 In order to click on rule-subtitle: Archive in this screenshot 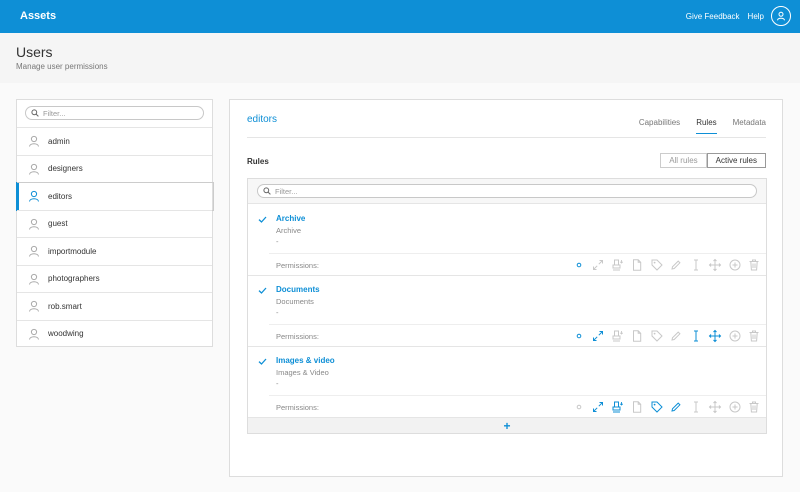, I will do `click(289, 230)`.